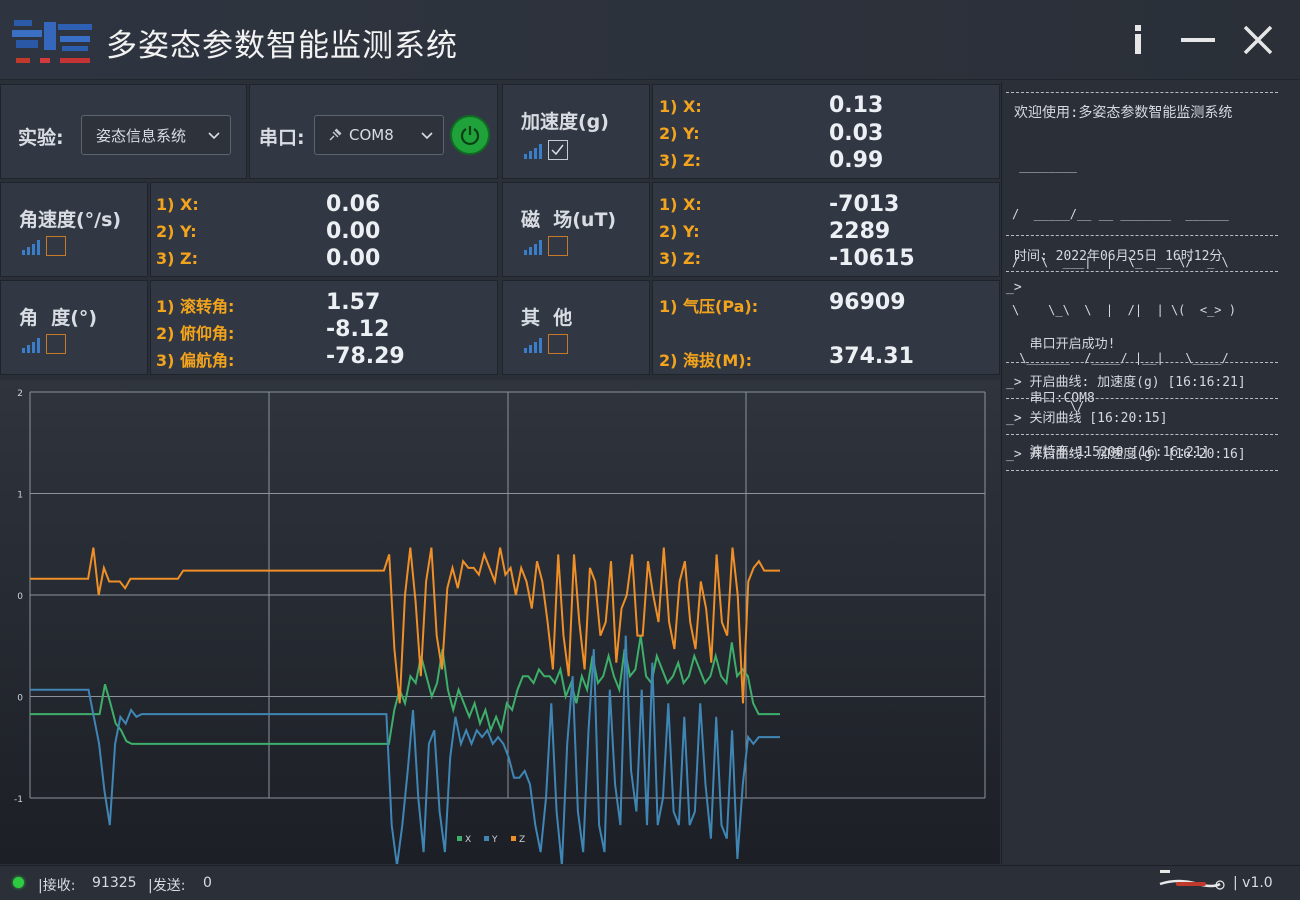 The height and width of the screenshot is (900, 1300). I want to click on other-curve-checkbox, so click(558, 344).